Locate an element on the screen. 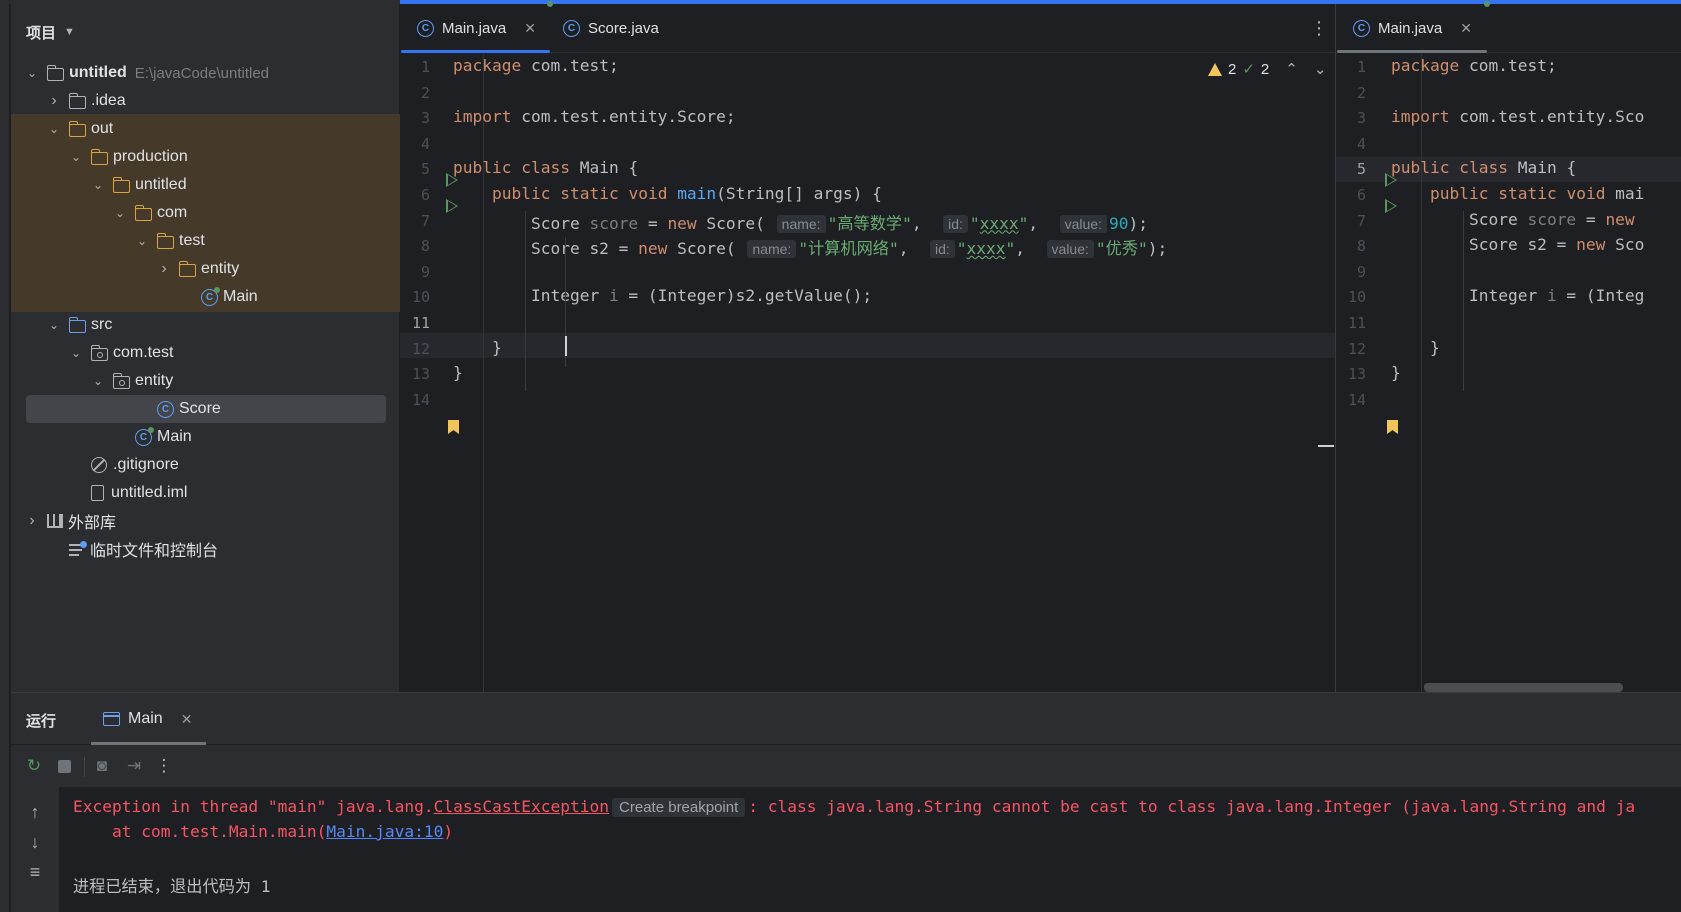 The image size is (1681, 912). tree-item-label: untitled is located at coordinates (98, 72).